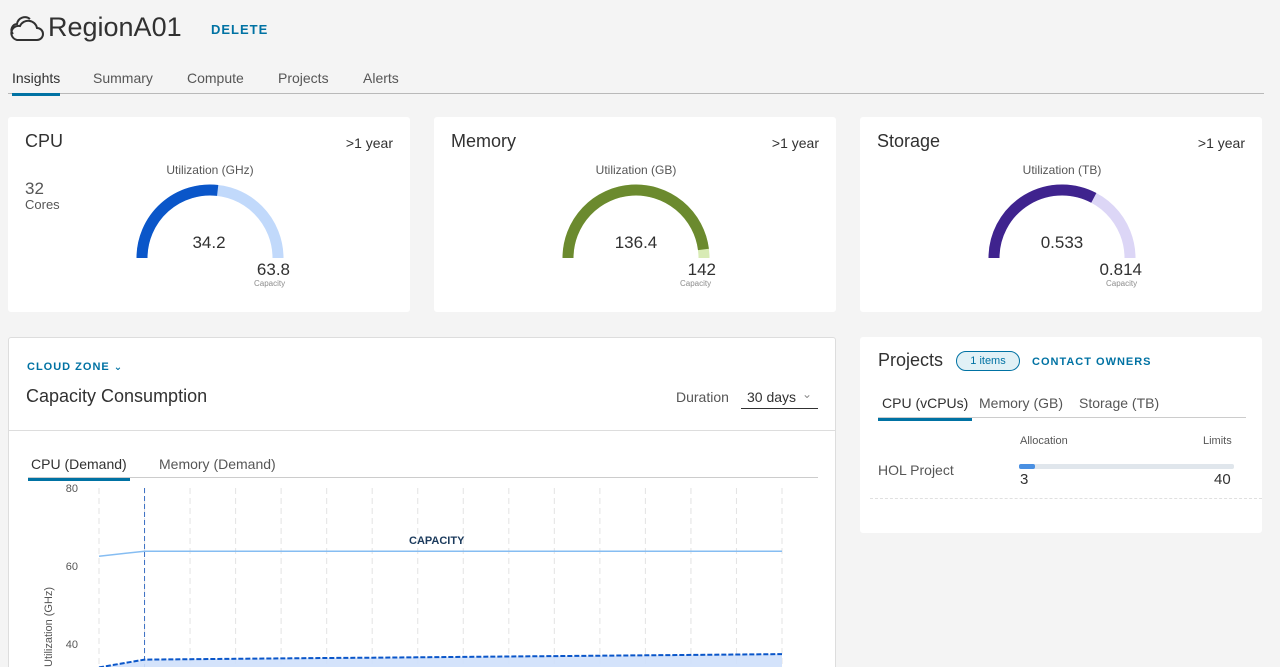 This screenshot has height=667, width=1280. What do you see at coordinates (117, 396) in the screenshot?
I see `capacity-title: Capacity Consumption` at bounding box center [117, 396].